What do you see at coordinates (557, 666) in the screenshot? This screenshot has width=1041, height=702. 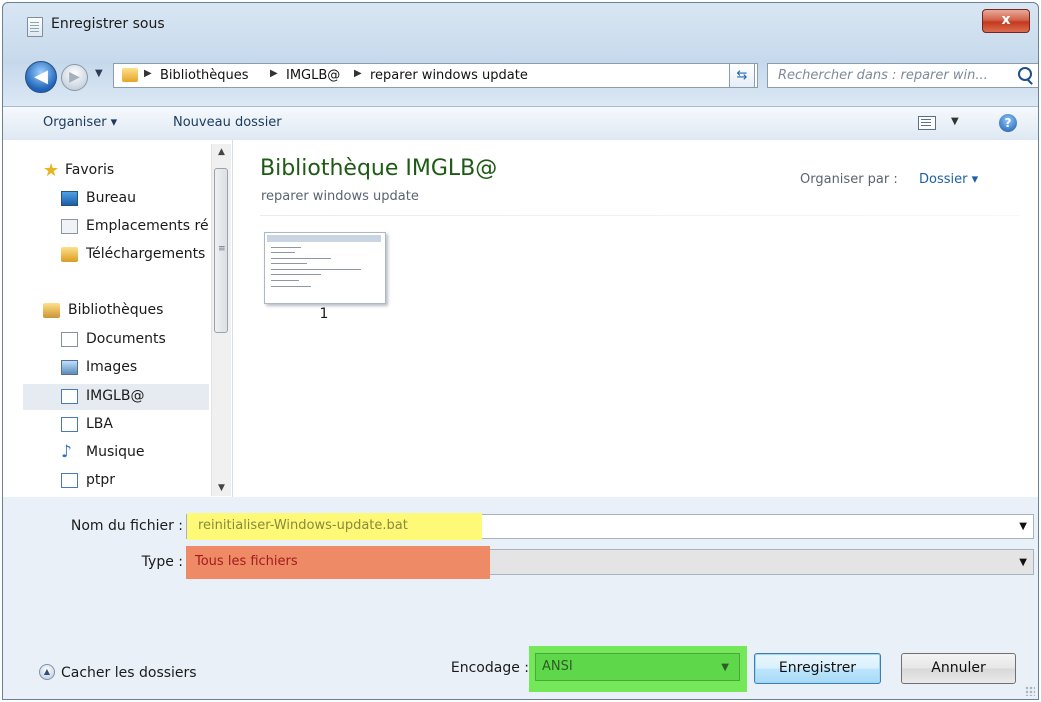 I see `encoding-value: ANSI` at bounding box center [557, 666].